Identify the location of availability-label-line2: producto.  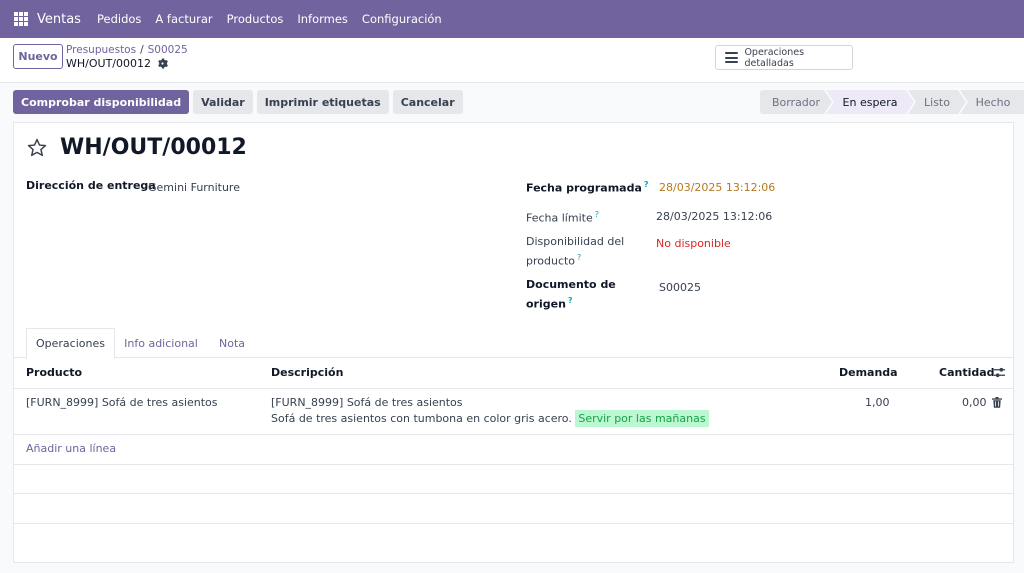
(551, 261).